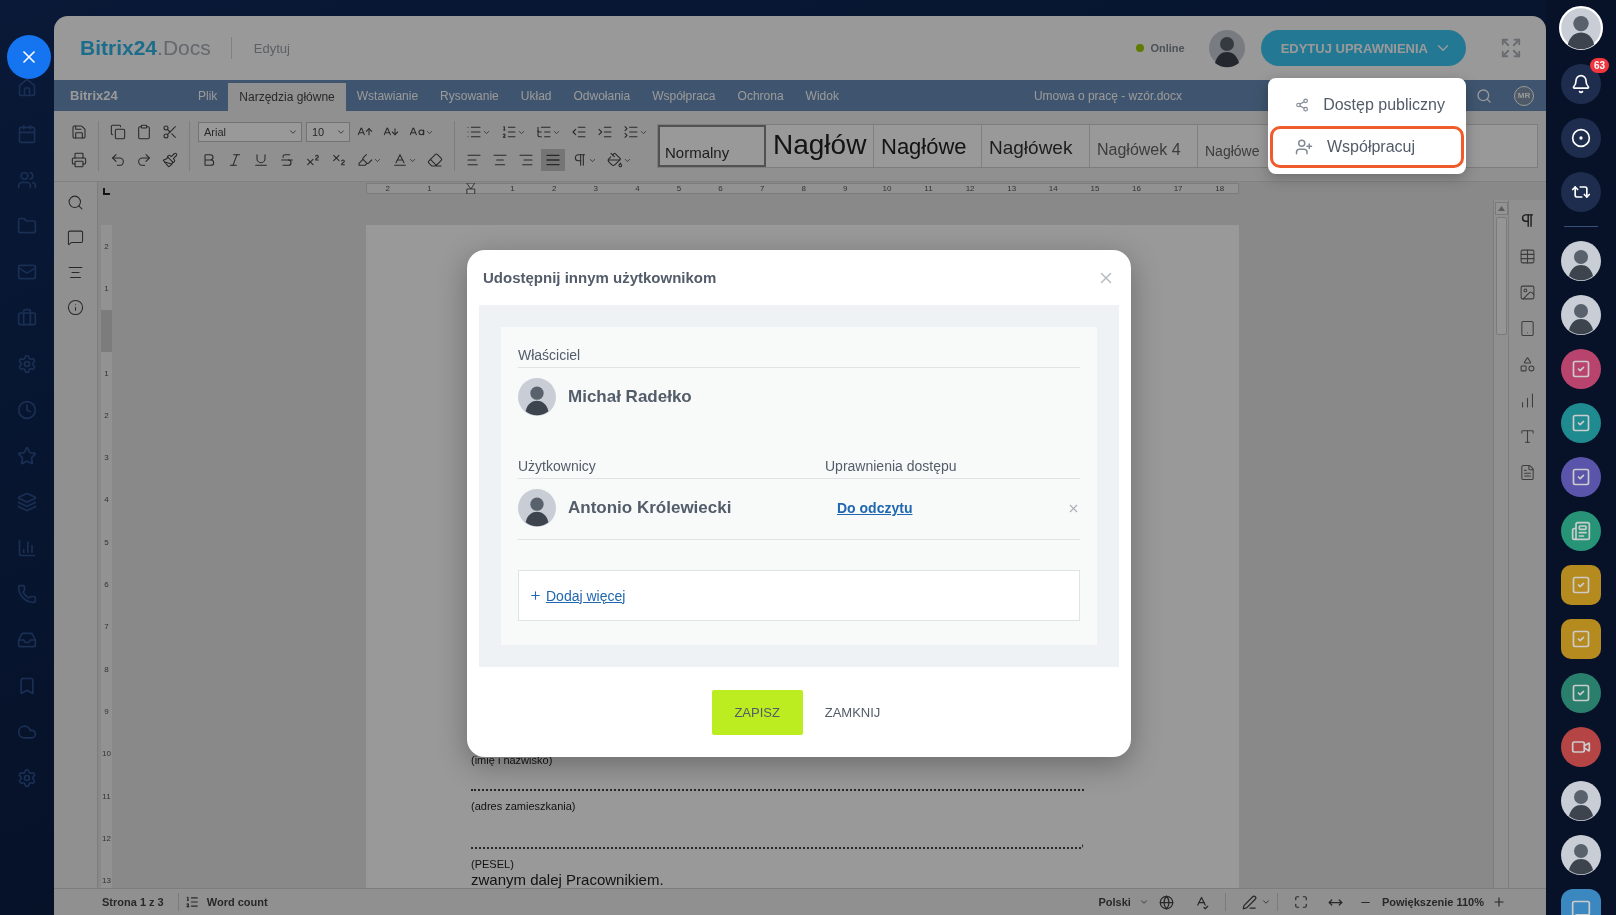  I want to click on print-icon, so click(79, 160).